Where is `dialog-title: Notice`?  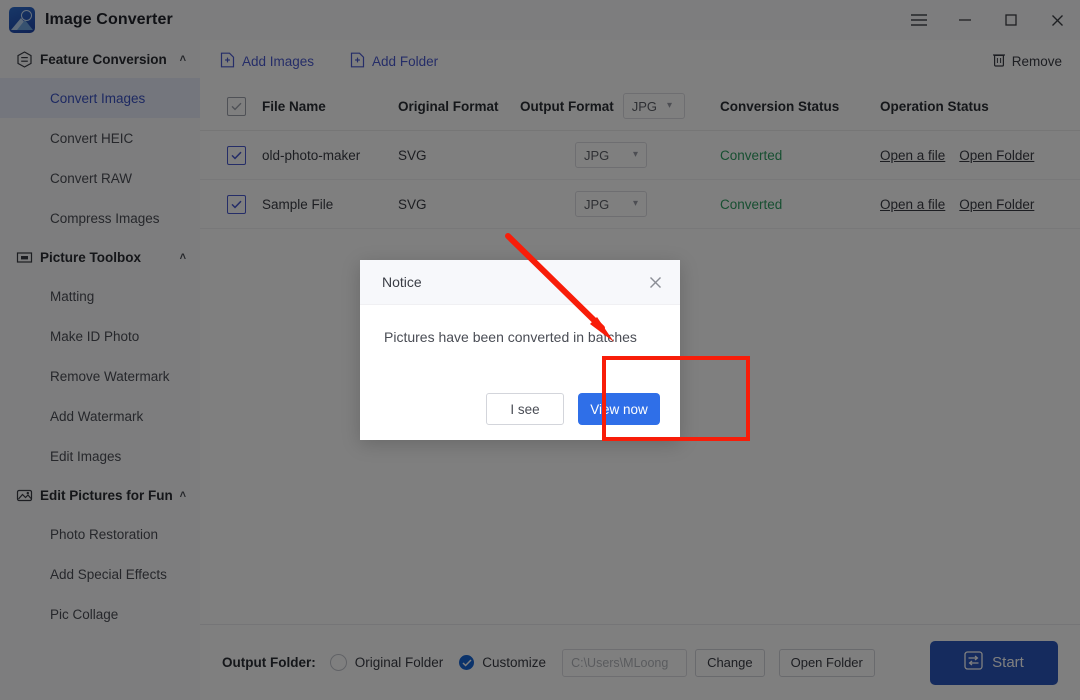
dialog-title: Notice is located at coordinates (402, 282).